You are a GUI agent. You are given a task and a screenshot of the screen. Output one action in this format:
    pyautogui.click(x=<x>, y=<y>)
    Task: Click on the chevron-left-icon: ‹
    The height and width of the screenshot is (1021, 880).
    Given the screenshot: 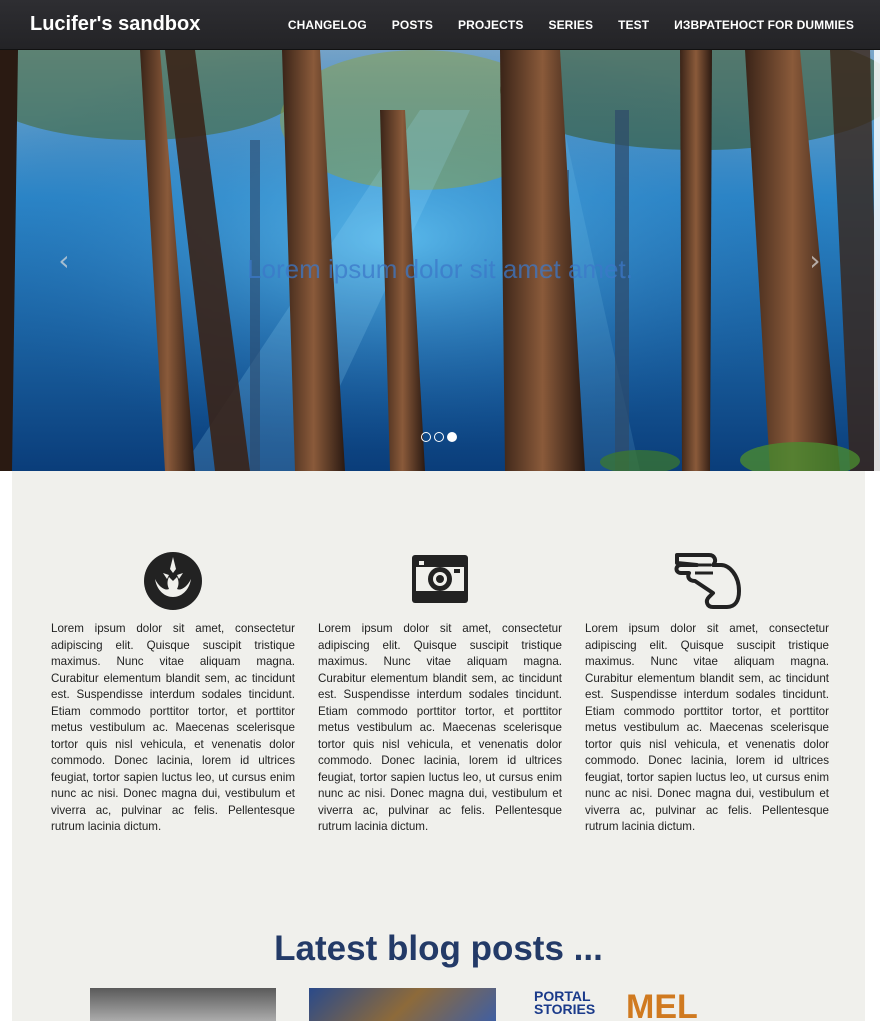 What is the action you would take?
    pyautogui.click(x=64, y=260)
    